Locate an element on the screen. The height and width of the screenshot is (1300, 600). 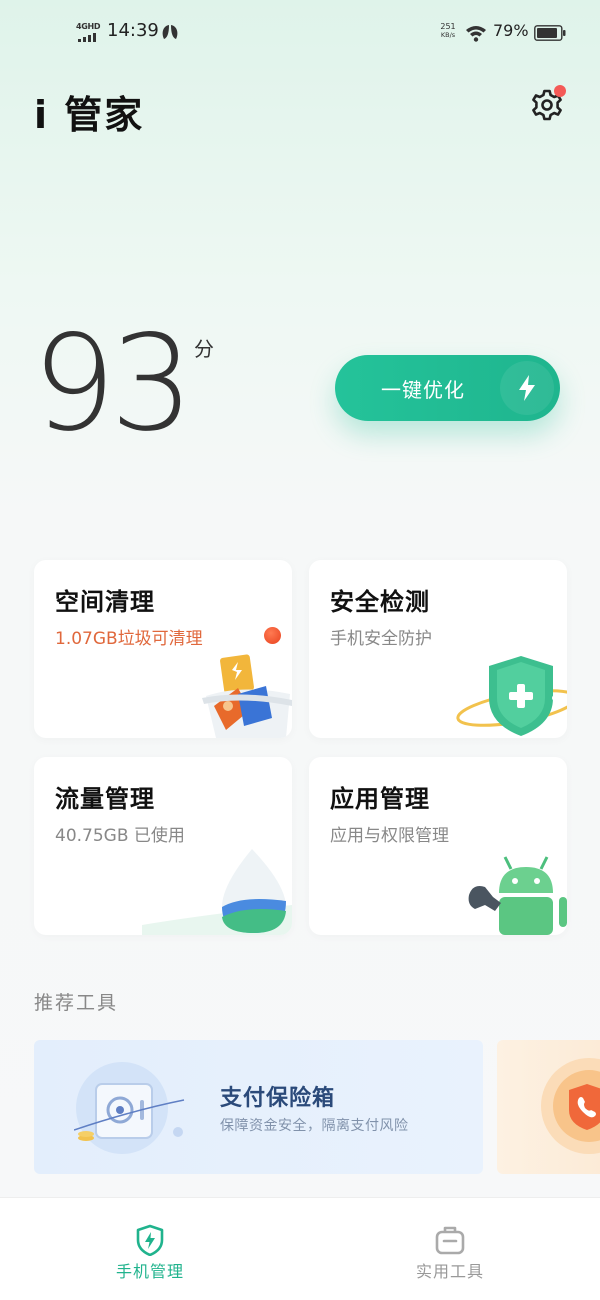
phone-guard-card is located at coordinates (548, 1107).